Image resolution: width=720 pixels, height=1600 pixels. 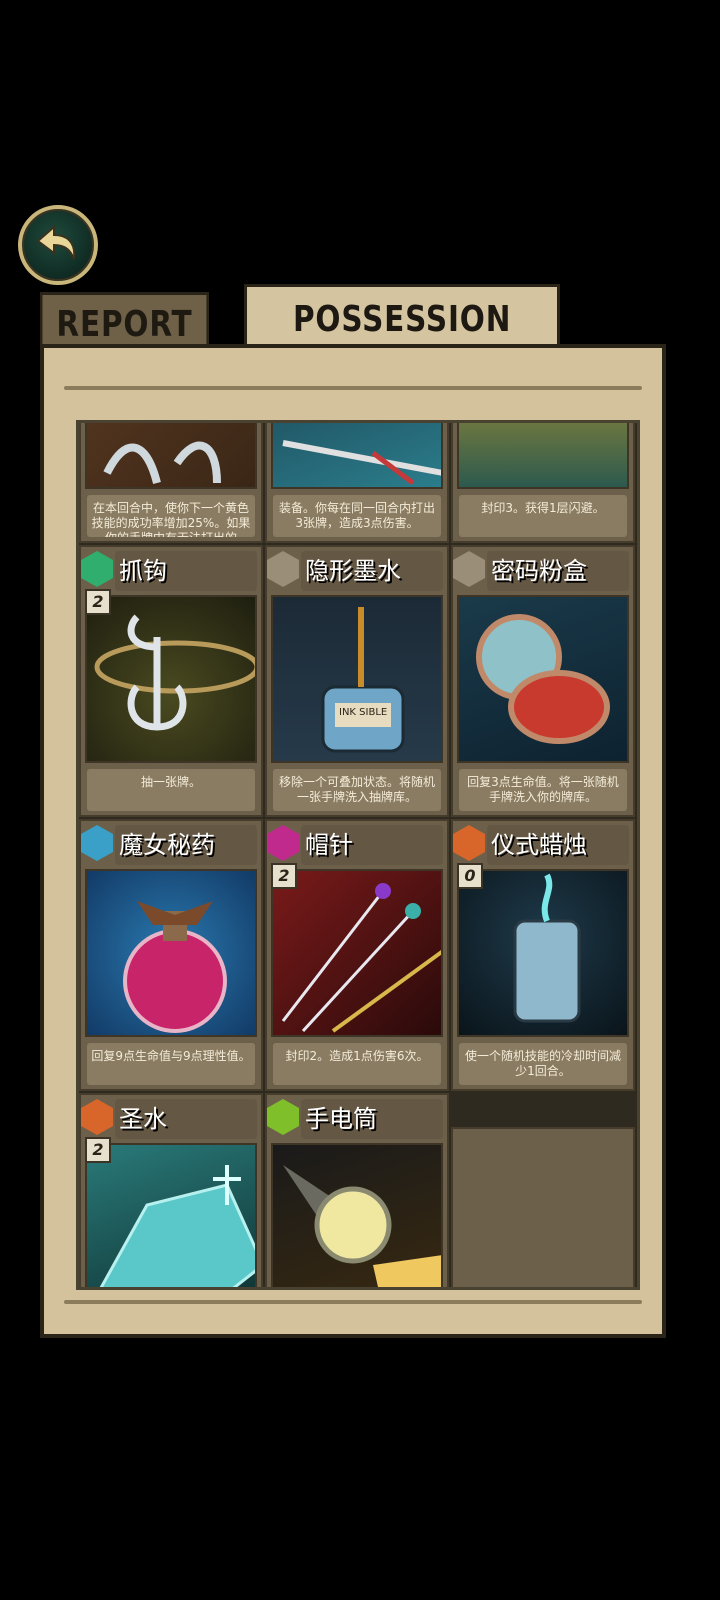 What do you see at coordinates (357, 1064) in the screenshot?
I see `card-description: 封印2。造成1点伤害6次。` at bounding box center [357, 1064].